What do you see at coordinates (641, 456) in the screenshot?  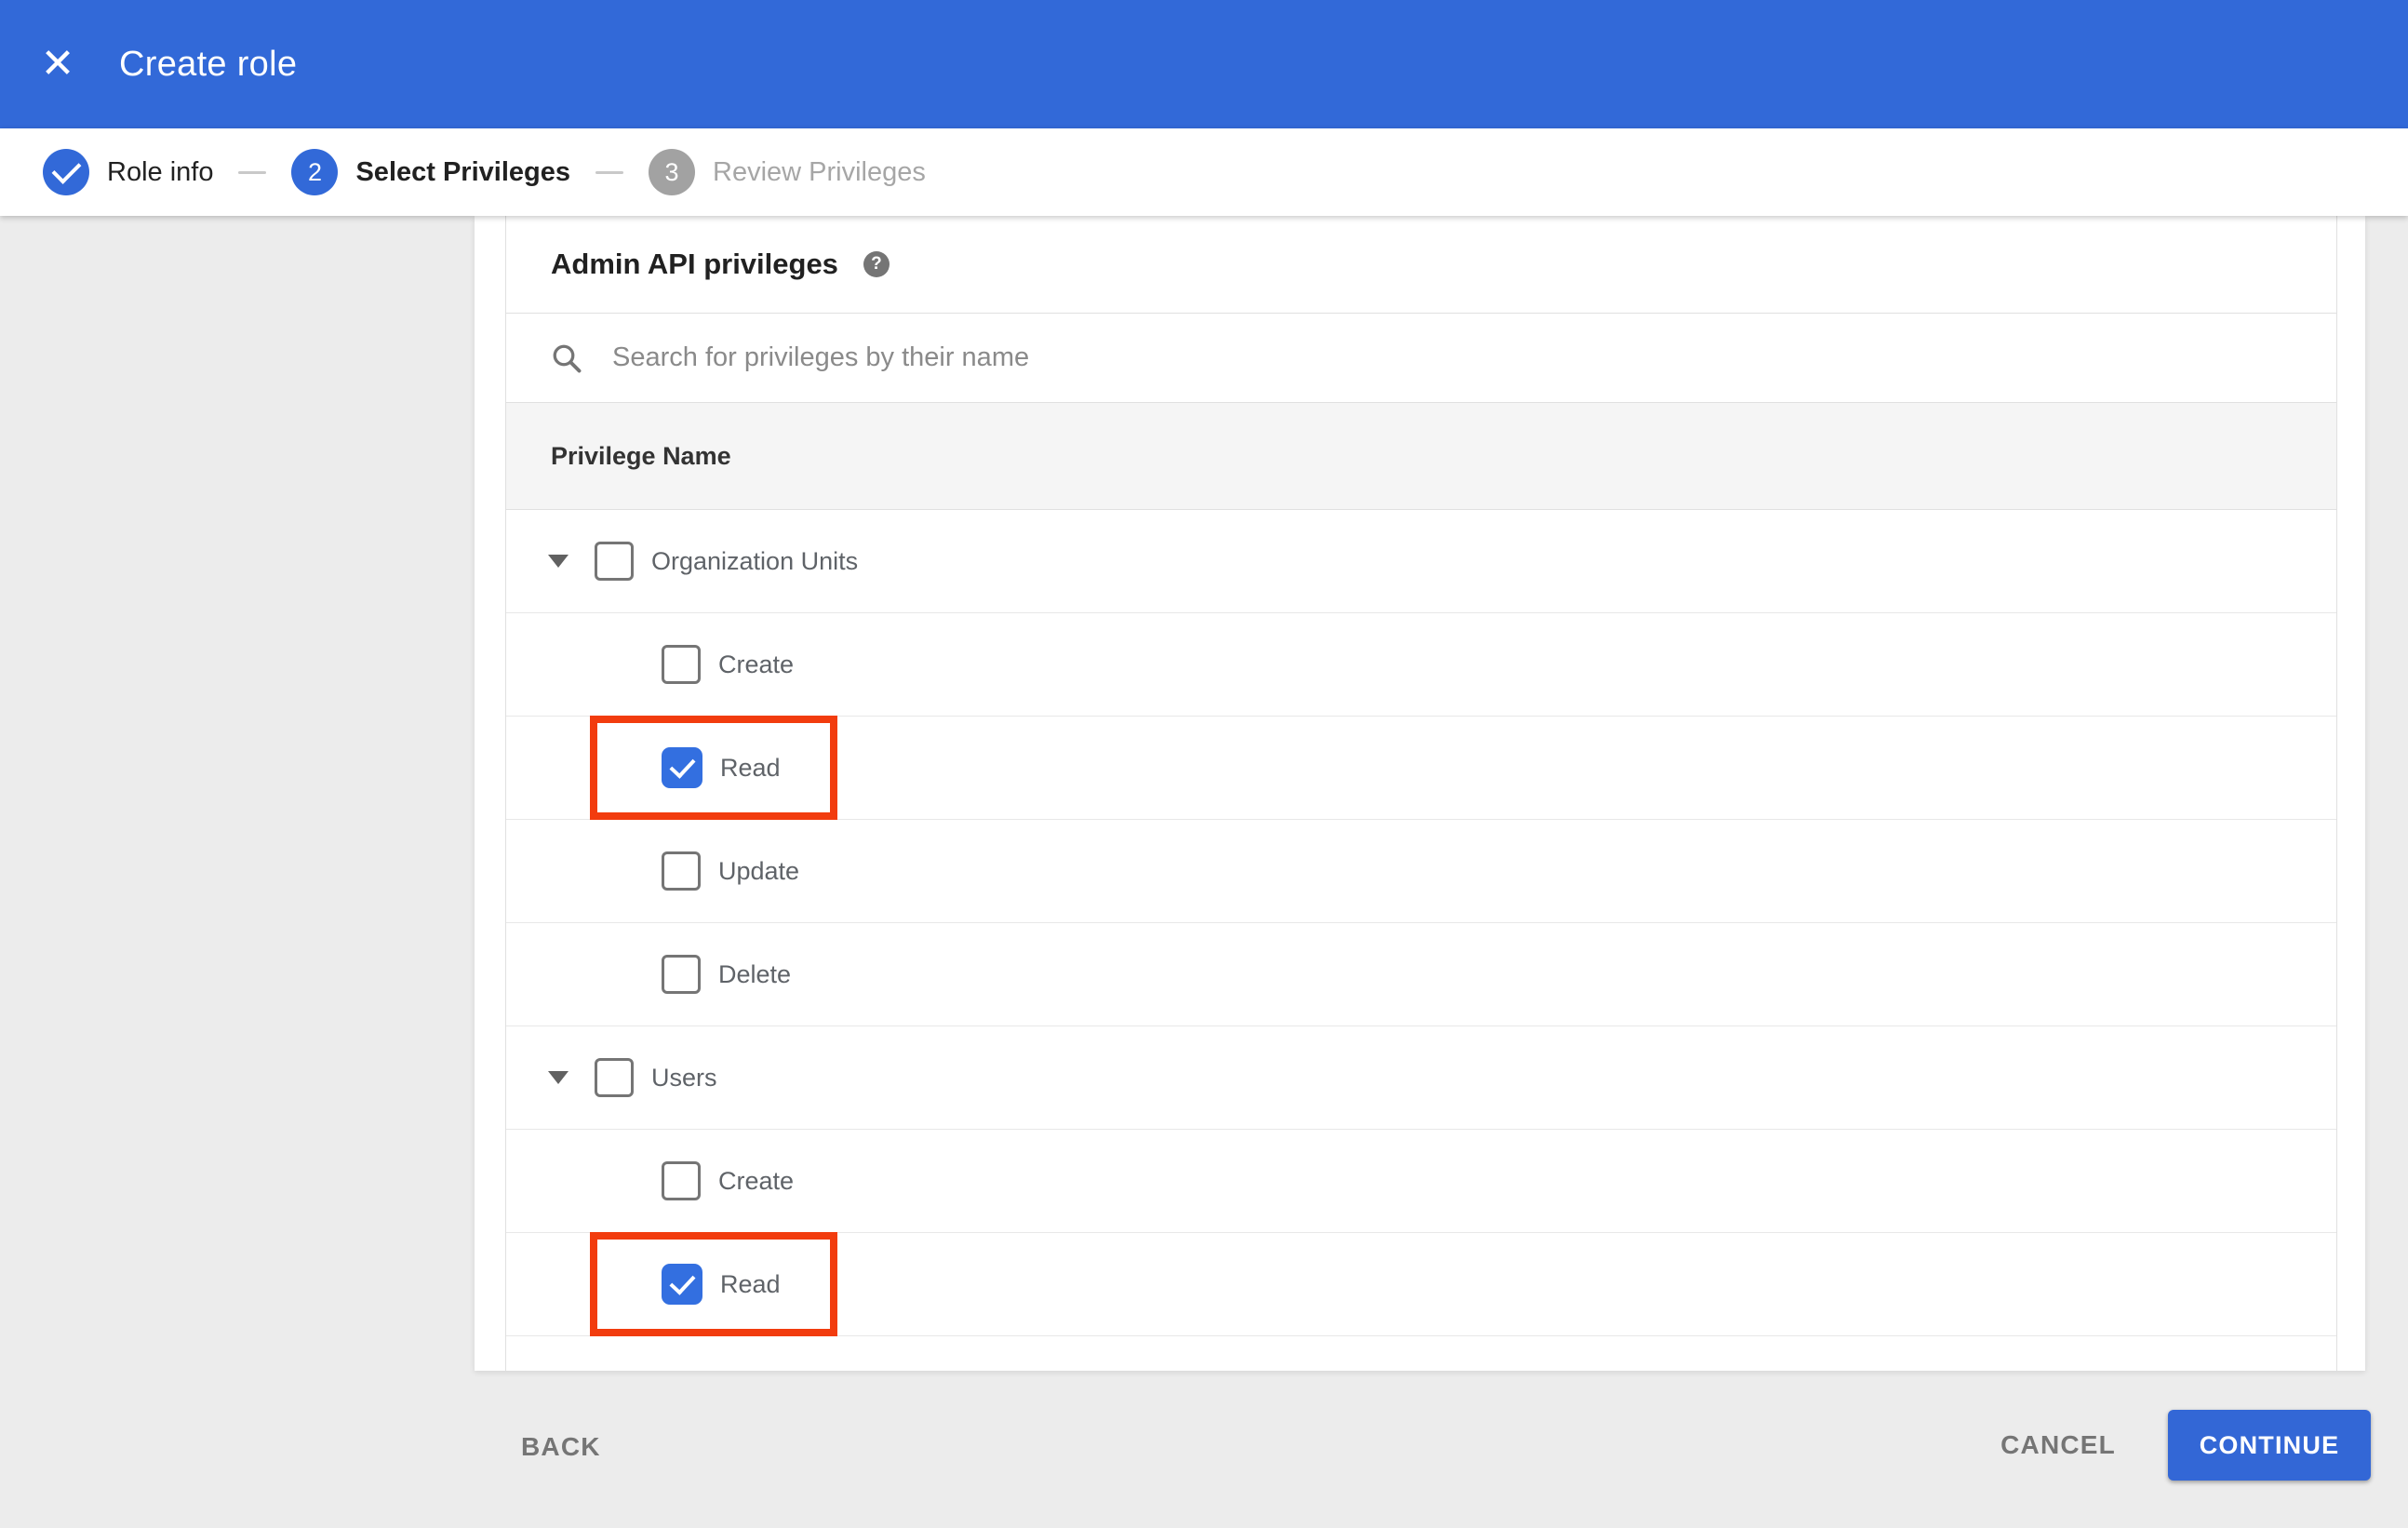 I see `column-header-privilege-name: Privilege Name` at bounding box center [641, 456].